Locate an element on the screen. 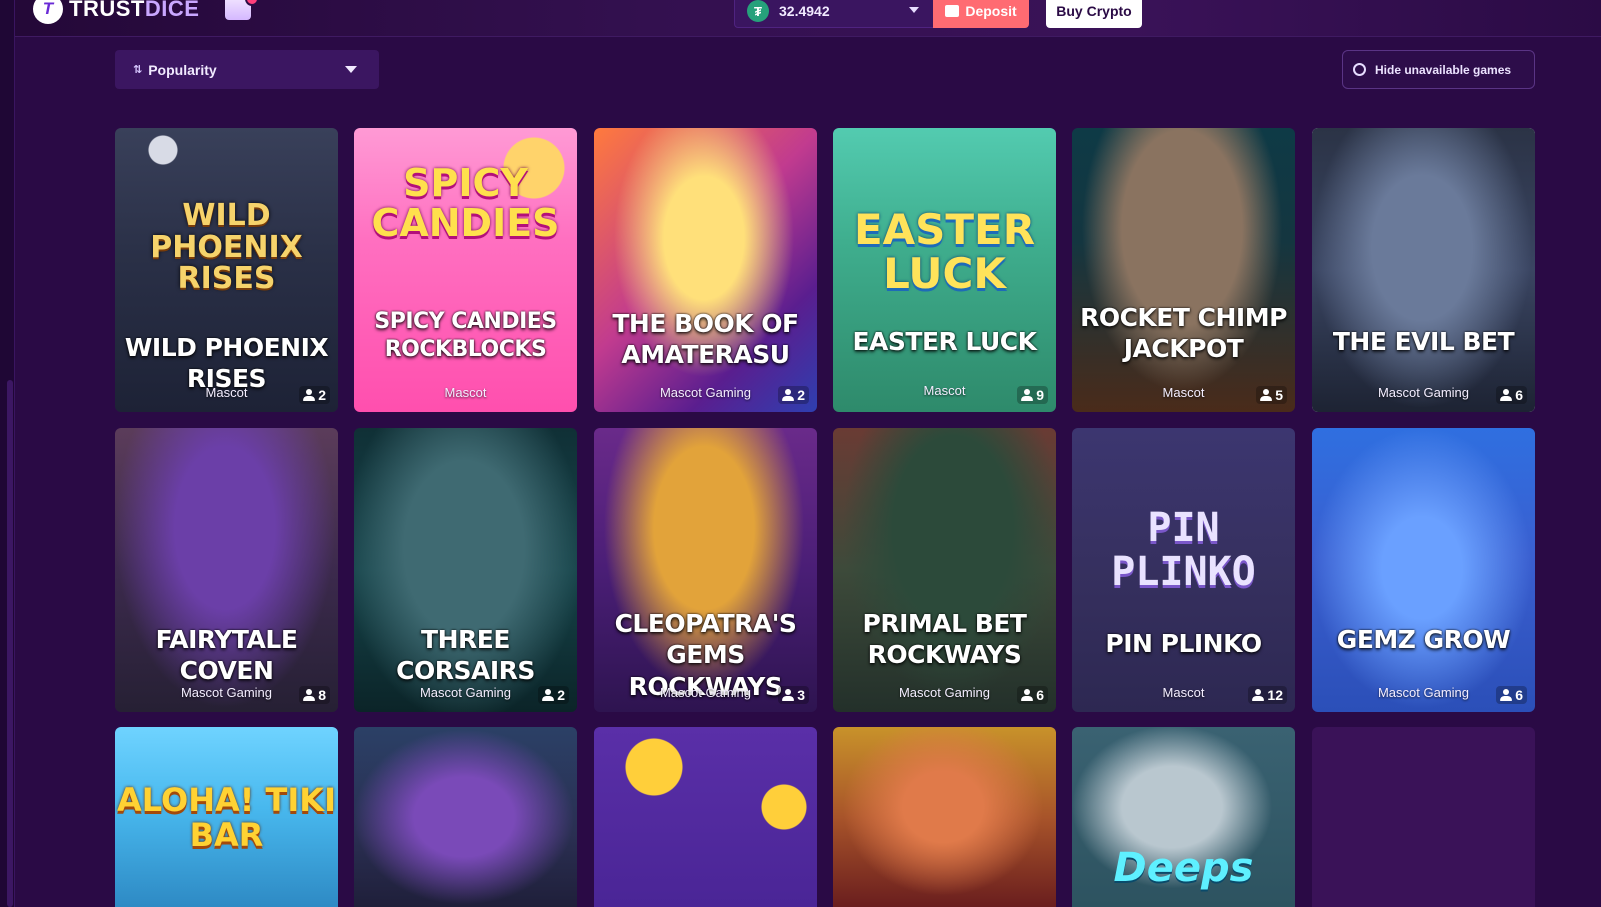  game-card: ALOHA! TIKI BAR is located at coordinates (226, 817).